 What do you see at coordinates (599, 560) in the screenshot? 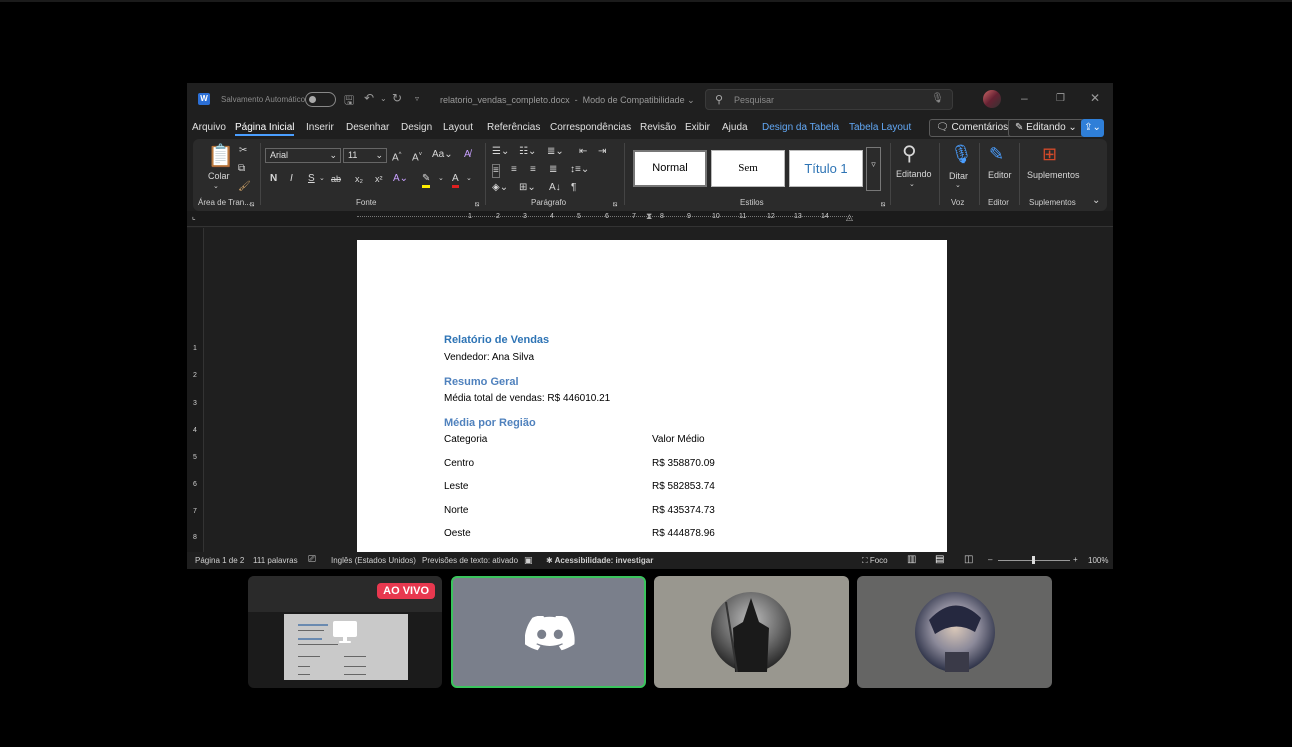
I see `accessibility-status: ✱ Acessibilidade: investigar` at bounding box center [599, 560].